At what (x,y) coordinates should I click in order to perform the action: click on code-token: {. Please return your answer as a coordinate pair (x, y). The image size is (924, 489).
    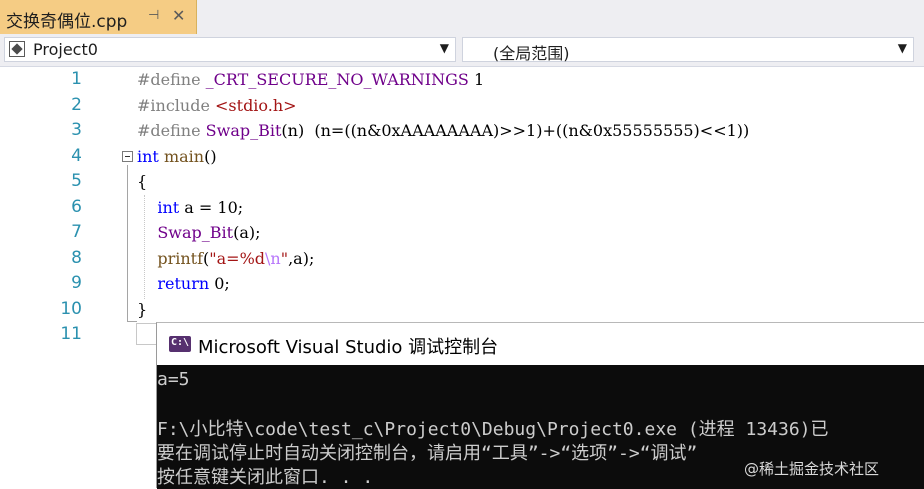
    Looking at the image, I should click on (142, 181).